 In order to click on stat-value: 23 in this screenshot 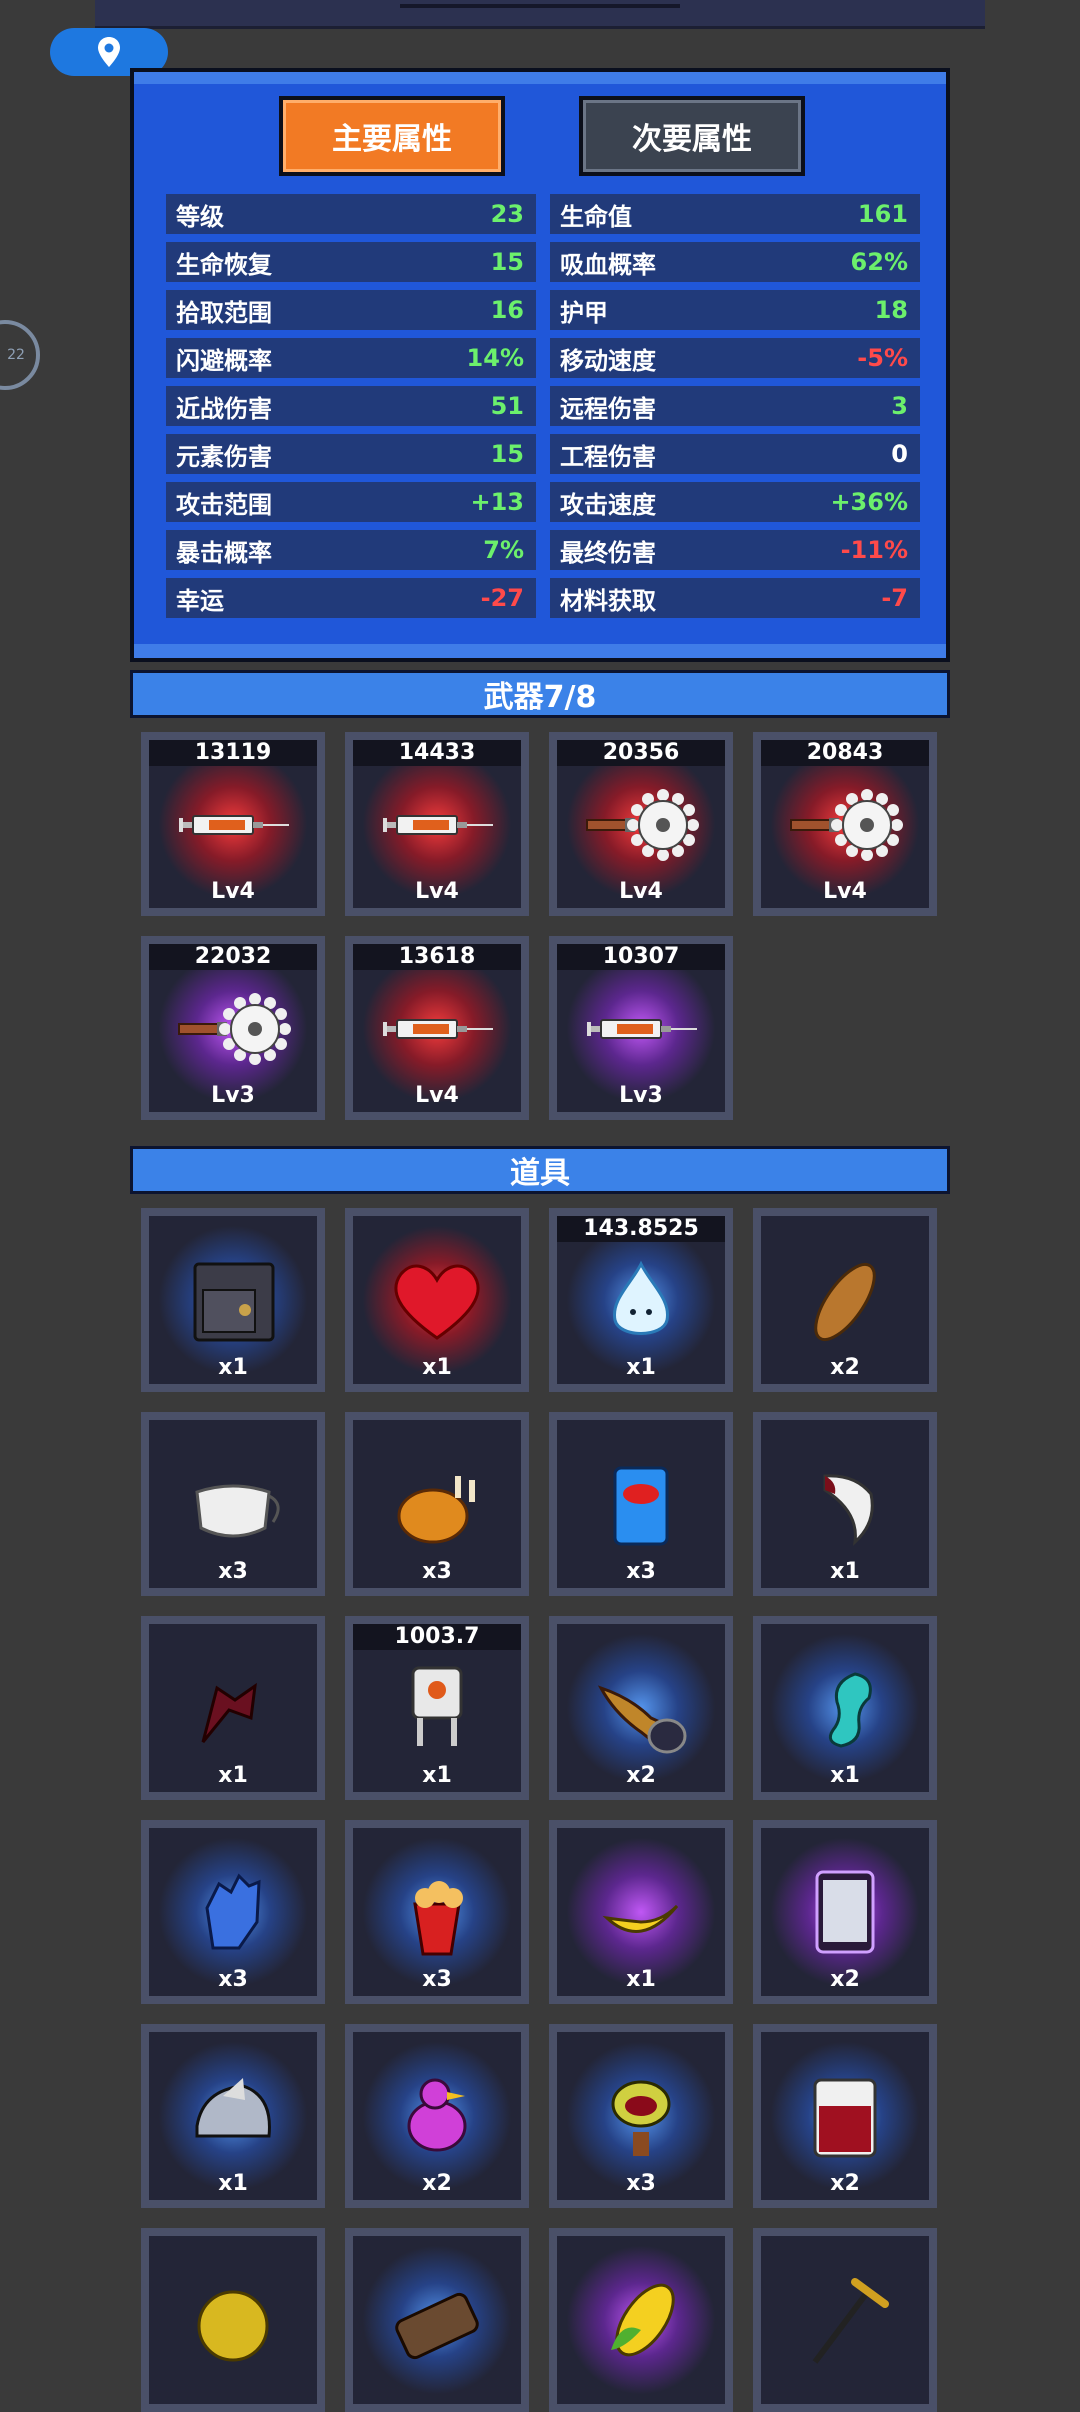, I will do `click(507, 214)`.